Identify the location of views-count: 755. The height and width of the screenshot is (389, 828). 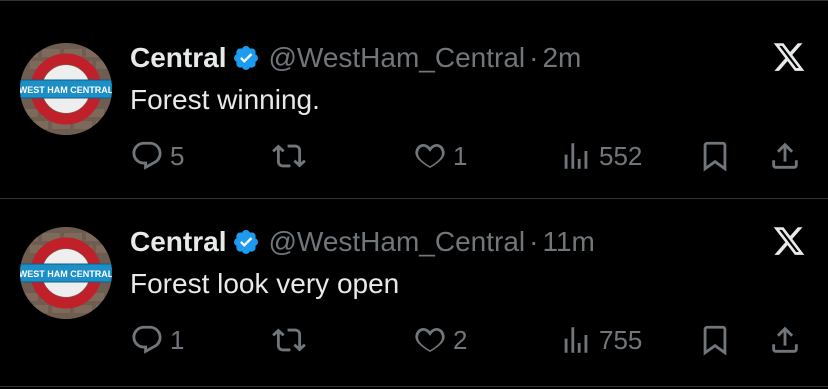
(621, 339).